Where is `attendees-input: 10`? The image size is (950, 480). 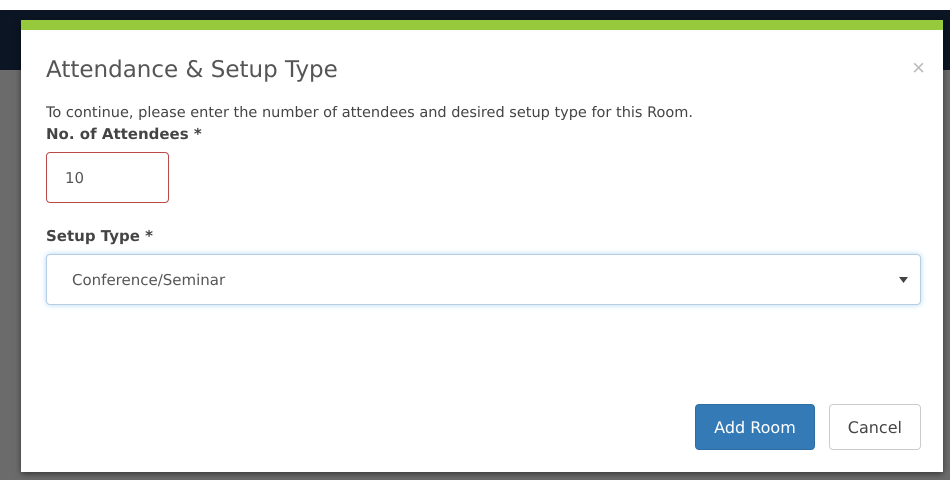
attendees-input: 10 is located at coordinates (107, 177).